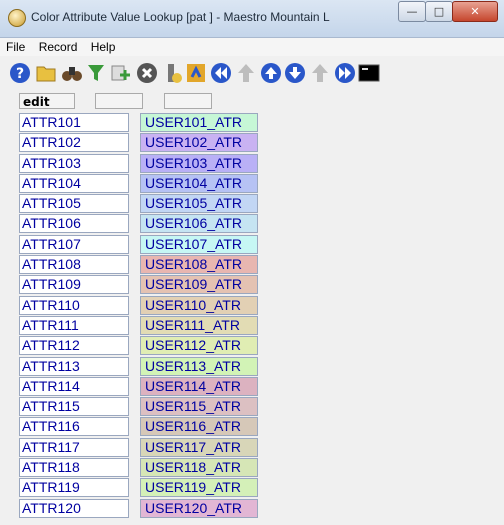  What do you see at coordinates (74, 427) in the screenshot?
I see `attr-cell: ATTR116` at bounding box center [74, 427].